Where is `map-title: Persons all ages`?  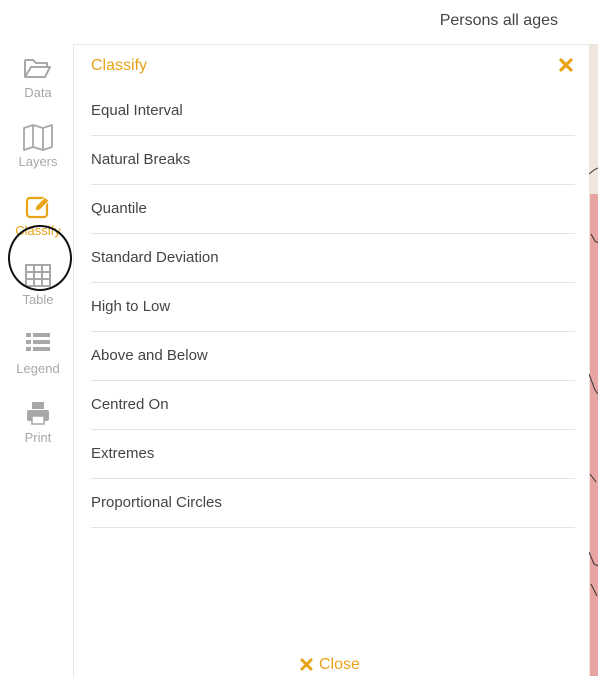
map-title: Persons all ages is located at coordinates (498, 20).